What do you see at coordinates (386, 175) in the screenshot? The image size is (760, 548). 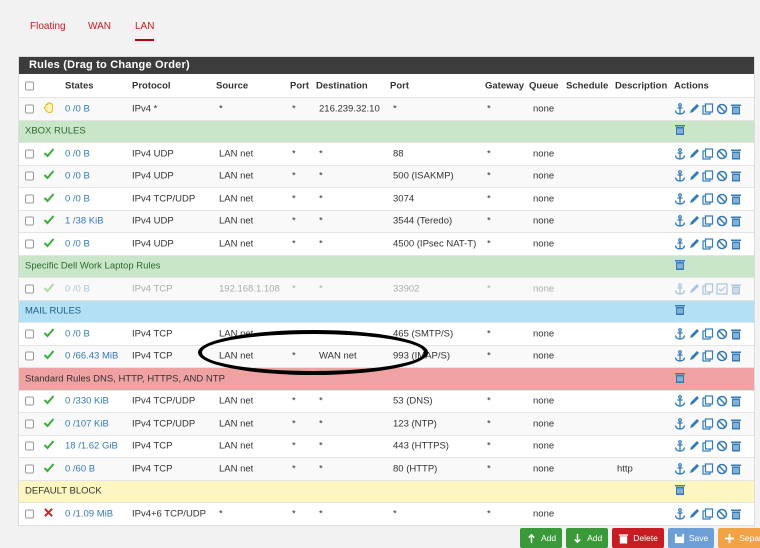 I see `rule-row: 0 /0 B IPv4 UDP LAN net * * 500 (ISAKMP) * none` at bounding box center [386, 175].